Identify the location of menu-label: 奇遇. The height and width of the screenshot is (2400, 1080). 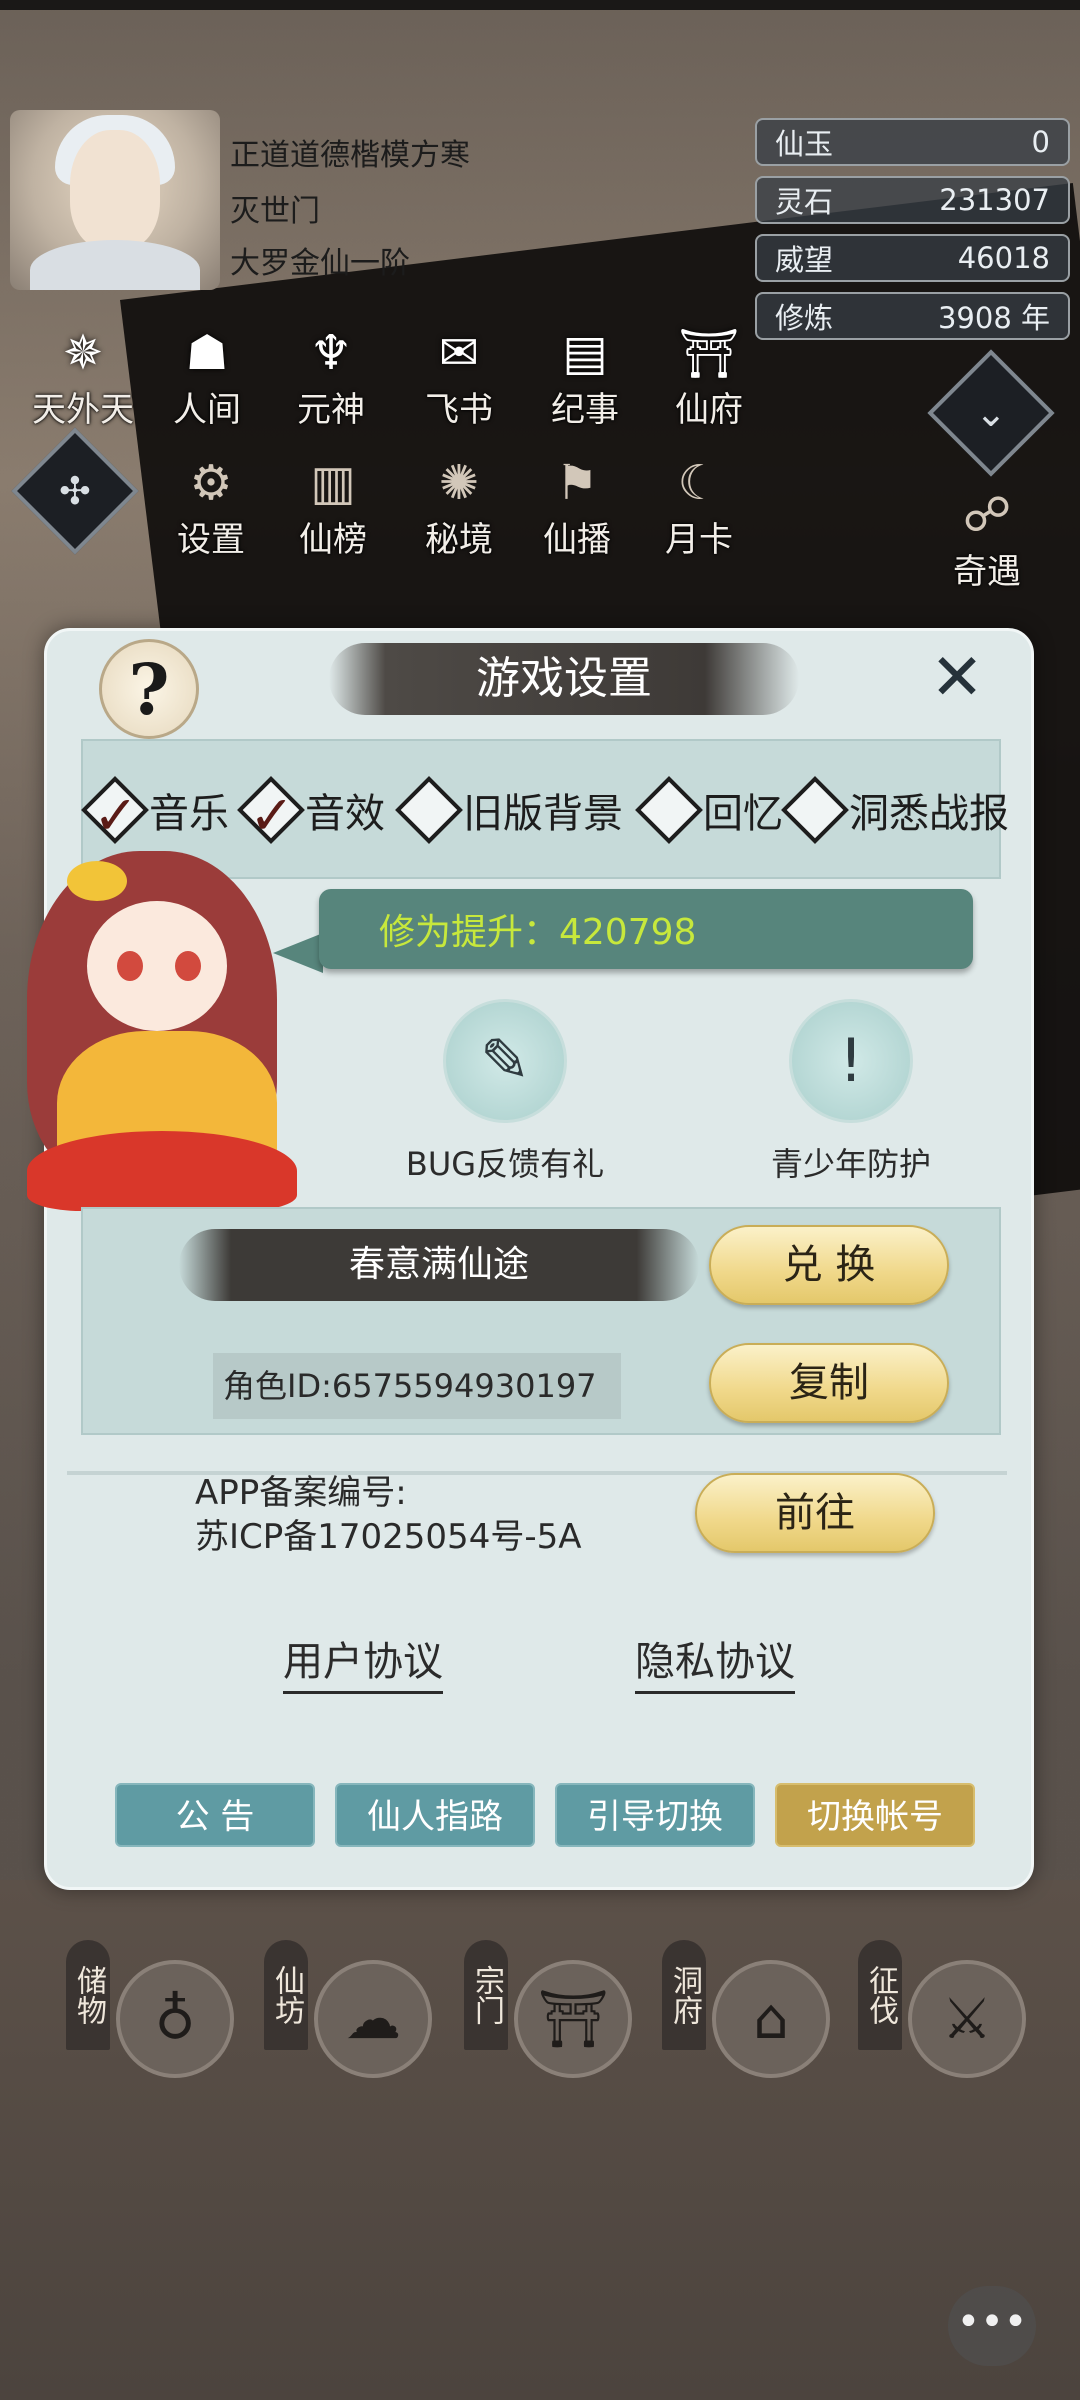
(987, 572).